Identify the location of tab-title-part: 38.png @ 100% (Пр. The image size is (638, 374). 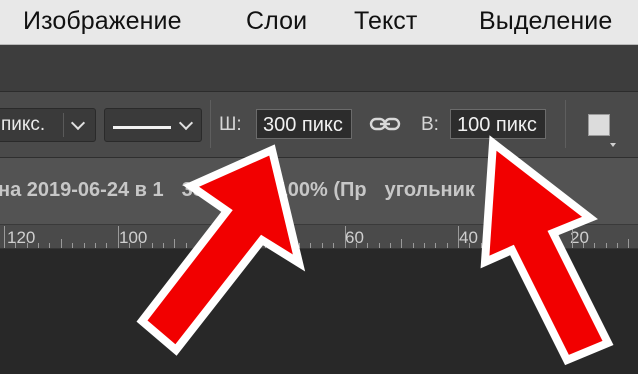
(274, 190).